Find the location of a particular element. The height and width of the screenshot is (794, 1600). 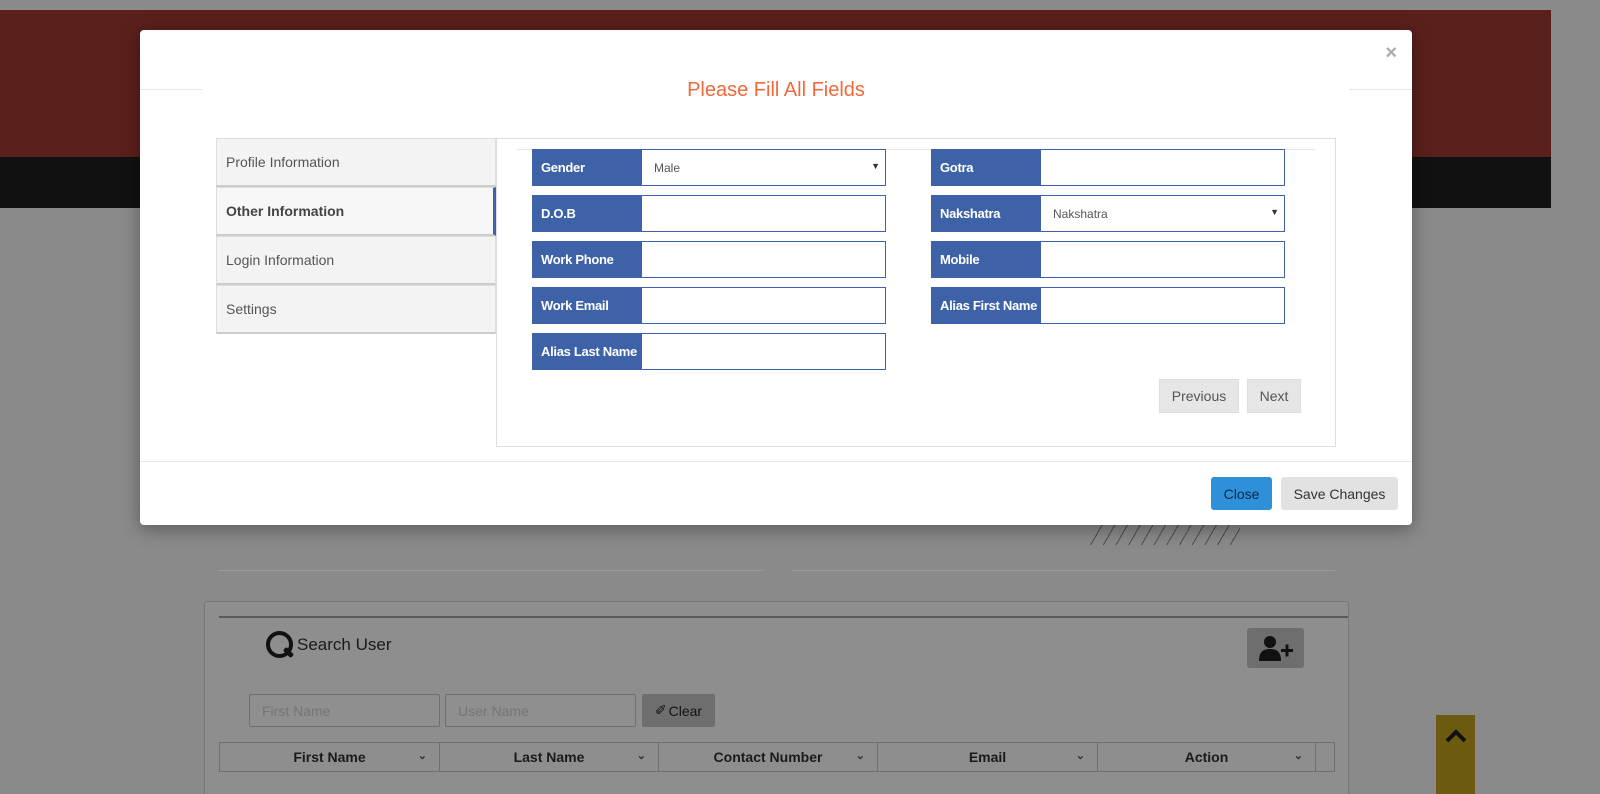

column-label: Action is located at coordinates (1206, 757).